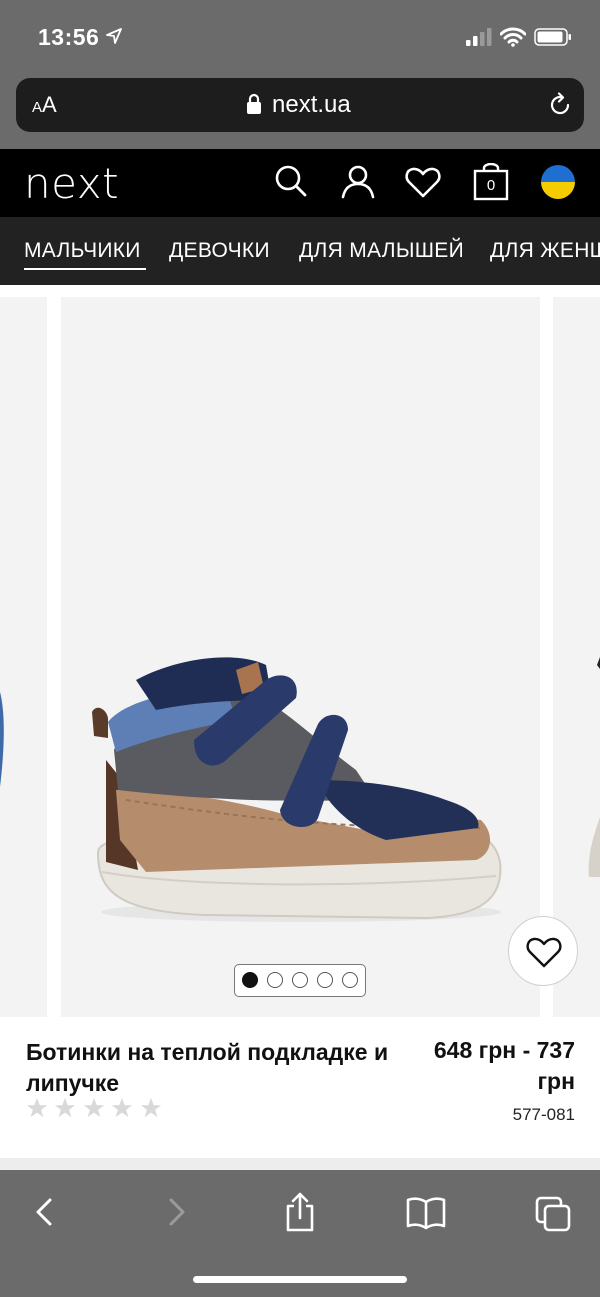 This screenshot has width=600, height=1297. I want to click on previous-shoe-image, so click(2, 739).